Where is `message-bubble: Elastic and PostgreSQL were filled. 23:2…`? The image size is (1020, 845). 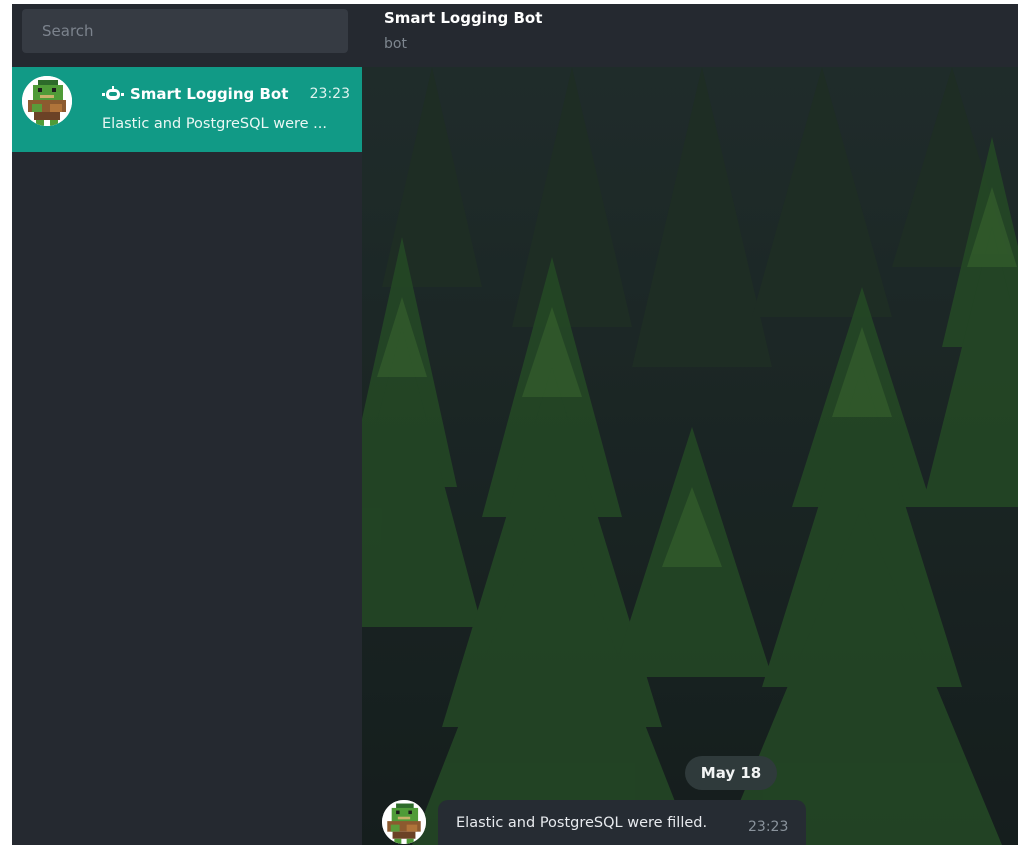
message-bubble: Elastic and PostgreSQL were filled. 23:2… is located at coordinates (622, 822).